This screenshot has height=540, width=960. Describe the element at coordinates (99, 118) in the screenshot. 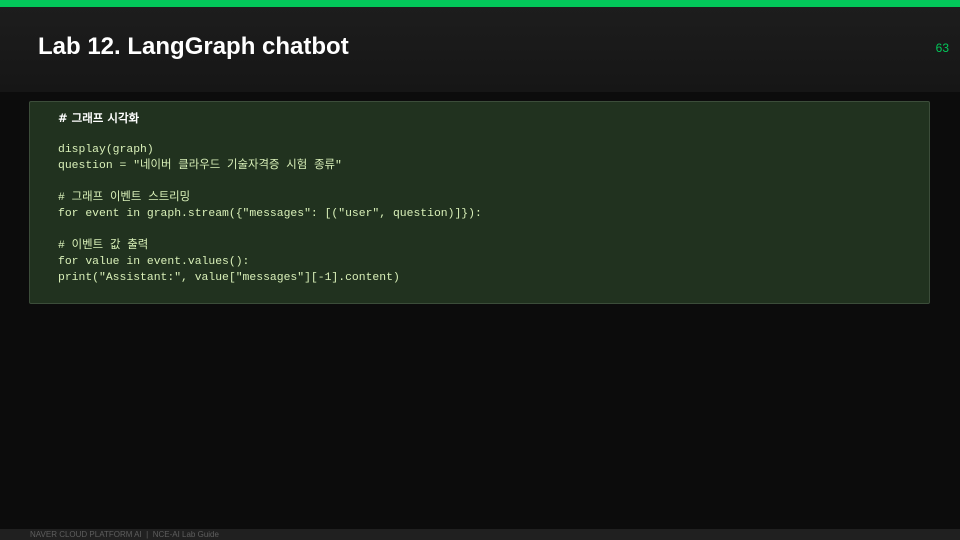

I see `code-heading: # 그래프 시각화` at that location.